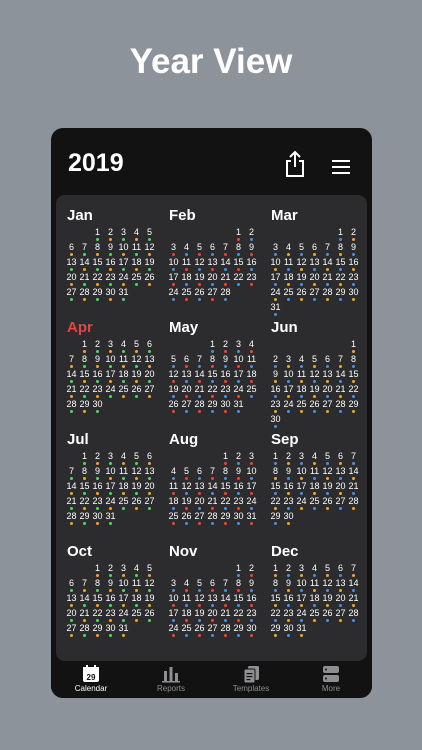 Image resolution: width=422 pixels, height=750 pixels. I want to click on day-cell: 5, so click(149, 570).